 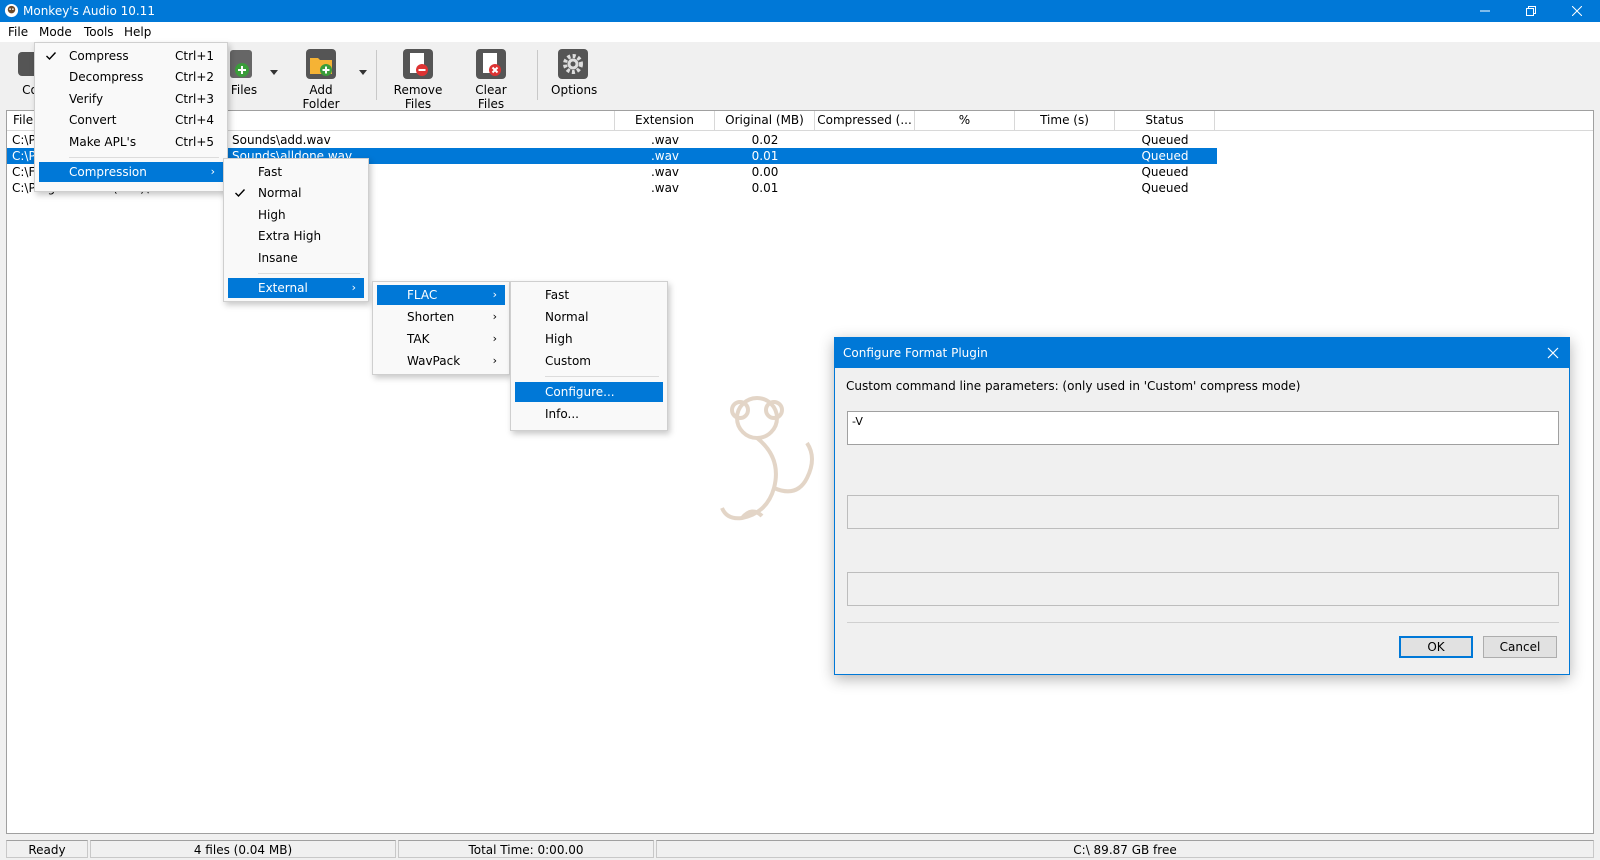 What do you see at coordinates (321, 64) in the screenshot?
I see `add-folder-icon` at bounding box center [321, 64].